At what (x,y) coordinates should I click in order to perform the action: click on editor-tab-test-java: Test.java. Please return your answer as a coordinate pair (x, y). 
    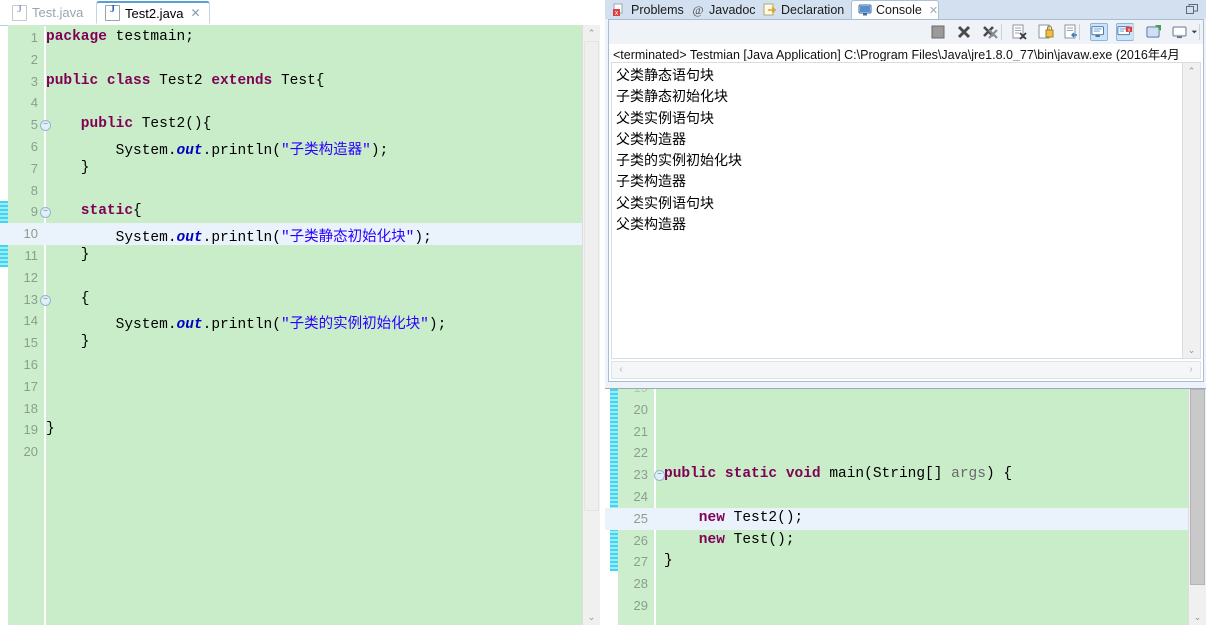
    Looking at the image, I should click on (47, 12).